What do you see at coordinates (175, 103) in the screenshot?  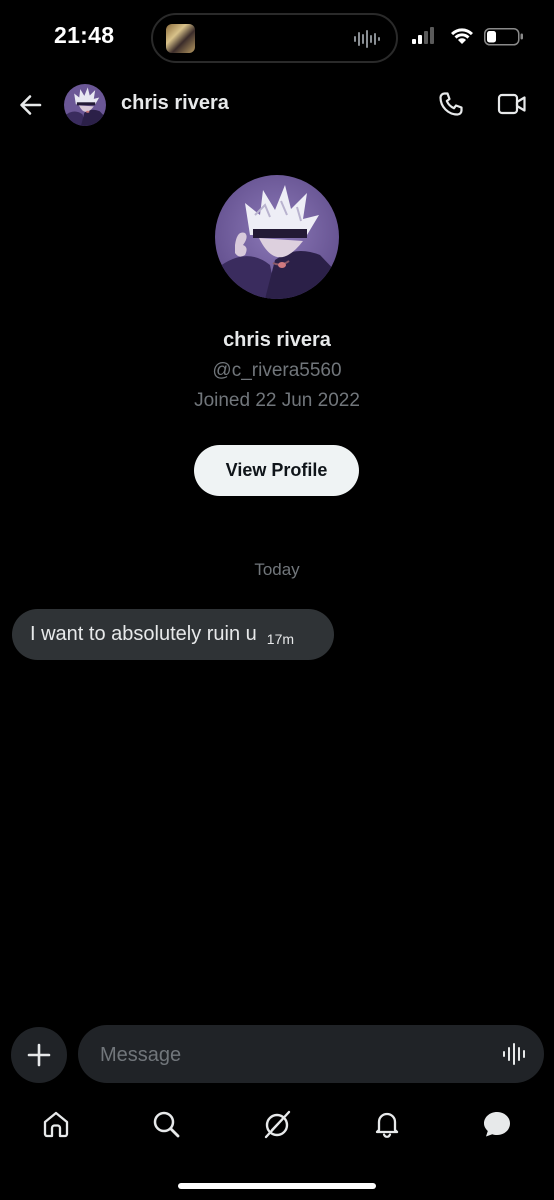 I see `contact-name: chris rivera` at bounding box center [175, 103].